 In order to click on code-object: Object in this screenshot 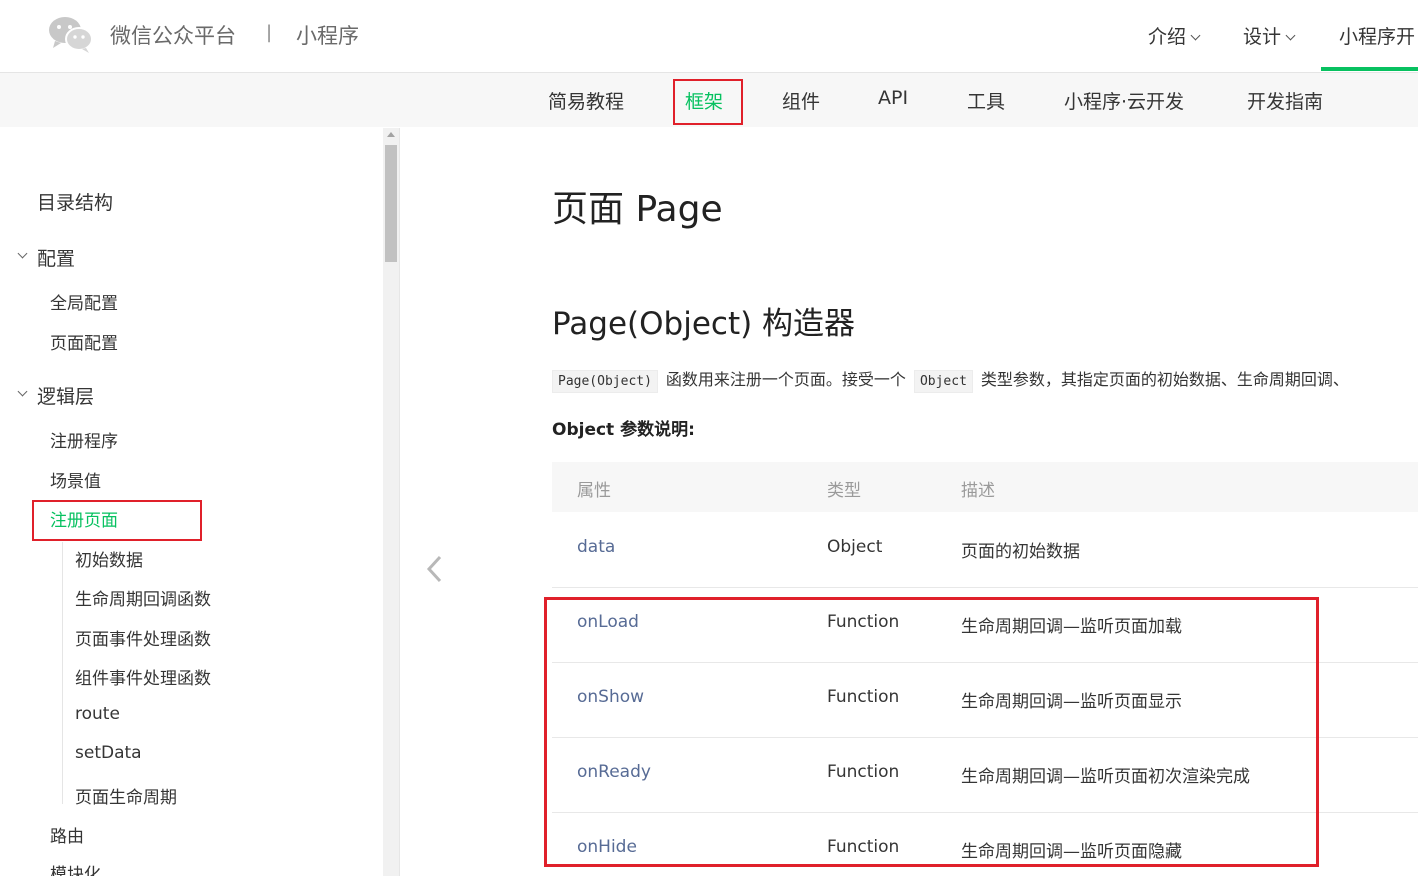, I will do `click(943, 381)`.